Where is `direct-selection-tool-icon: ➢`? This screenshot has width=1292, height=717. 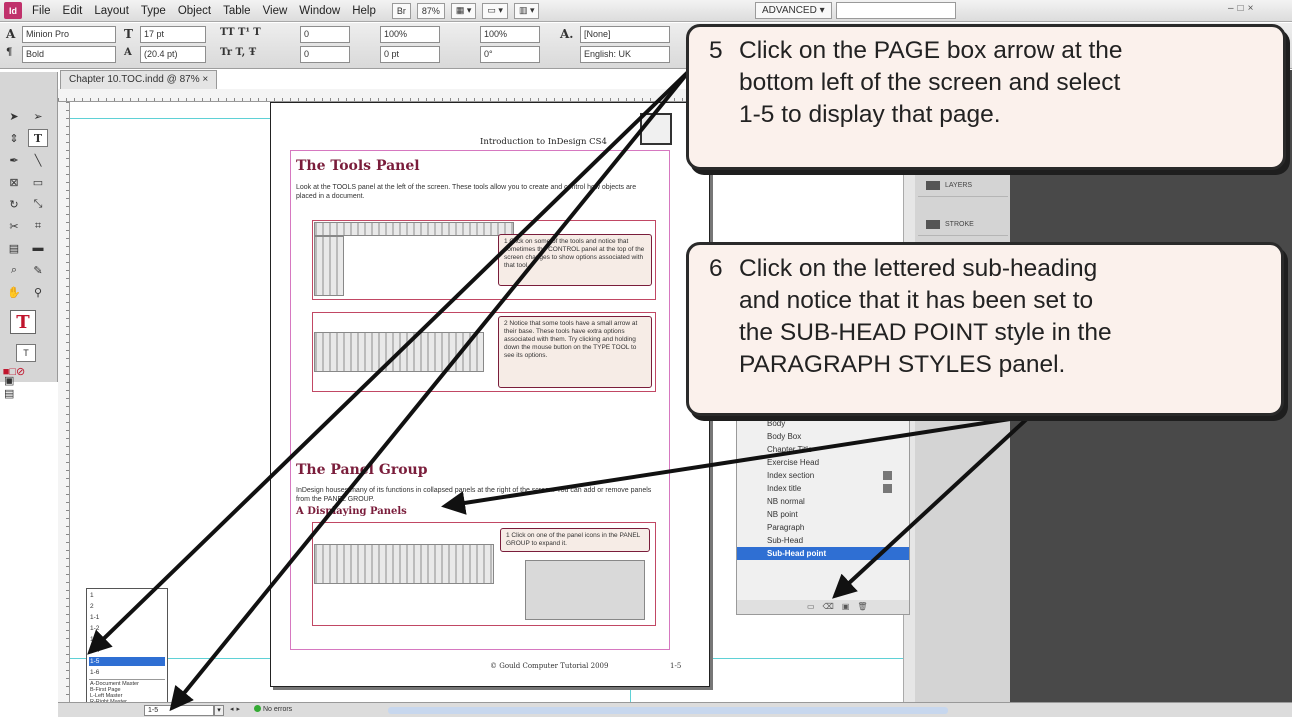
direct-selection-tool-icon: ➢ is located at coordinates (38, 116).